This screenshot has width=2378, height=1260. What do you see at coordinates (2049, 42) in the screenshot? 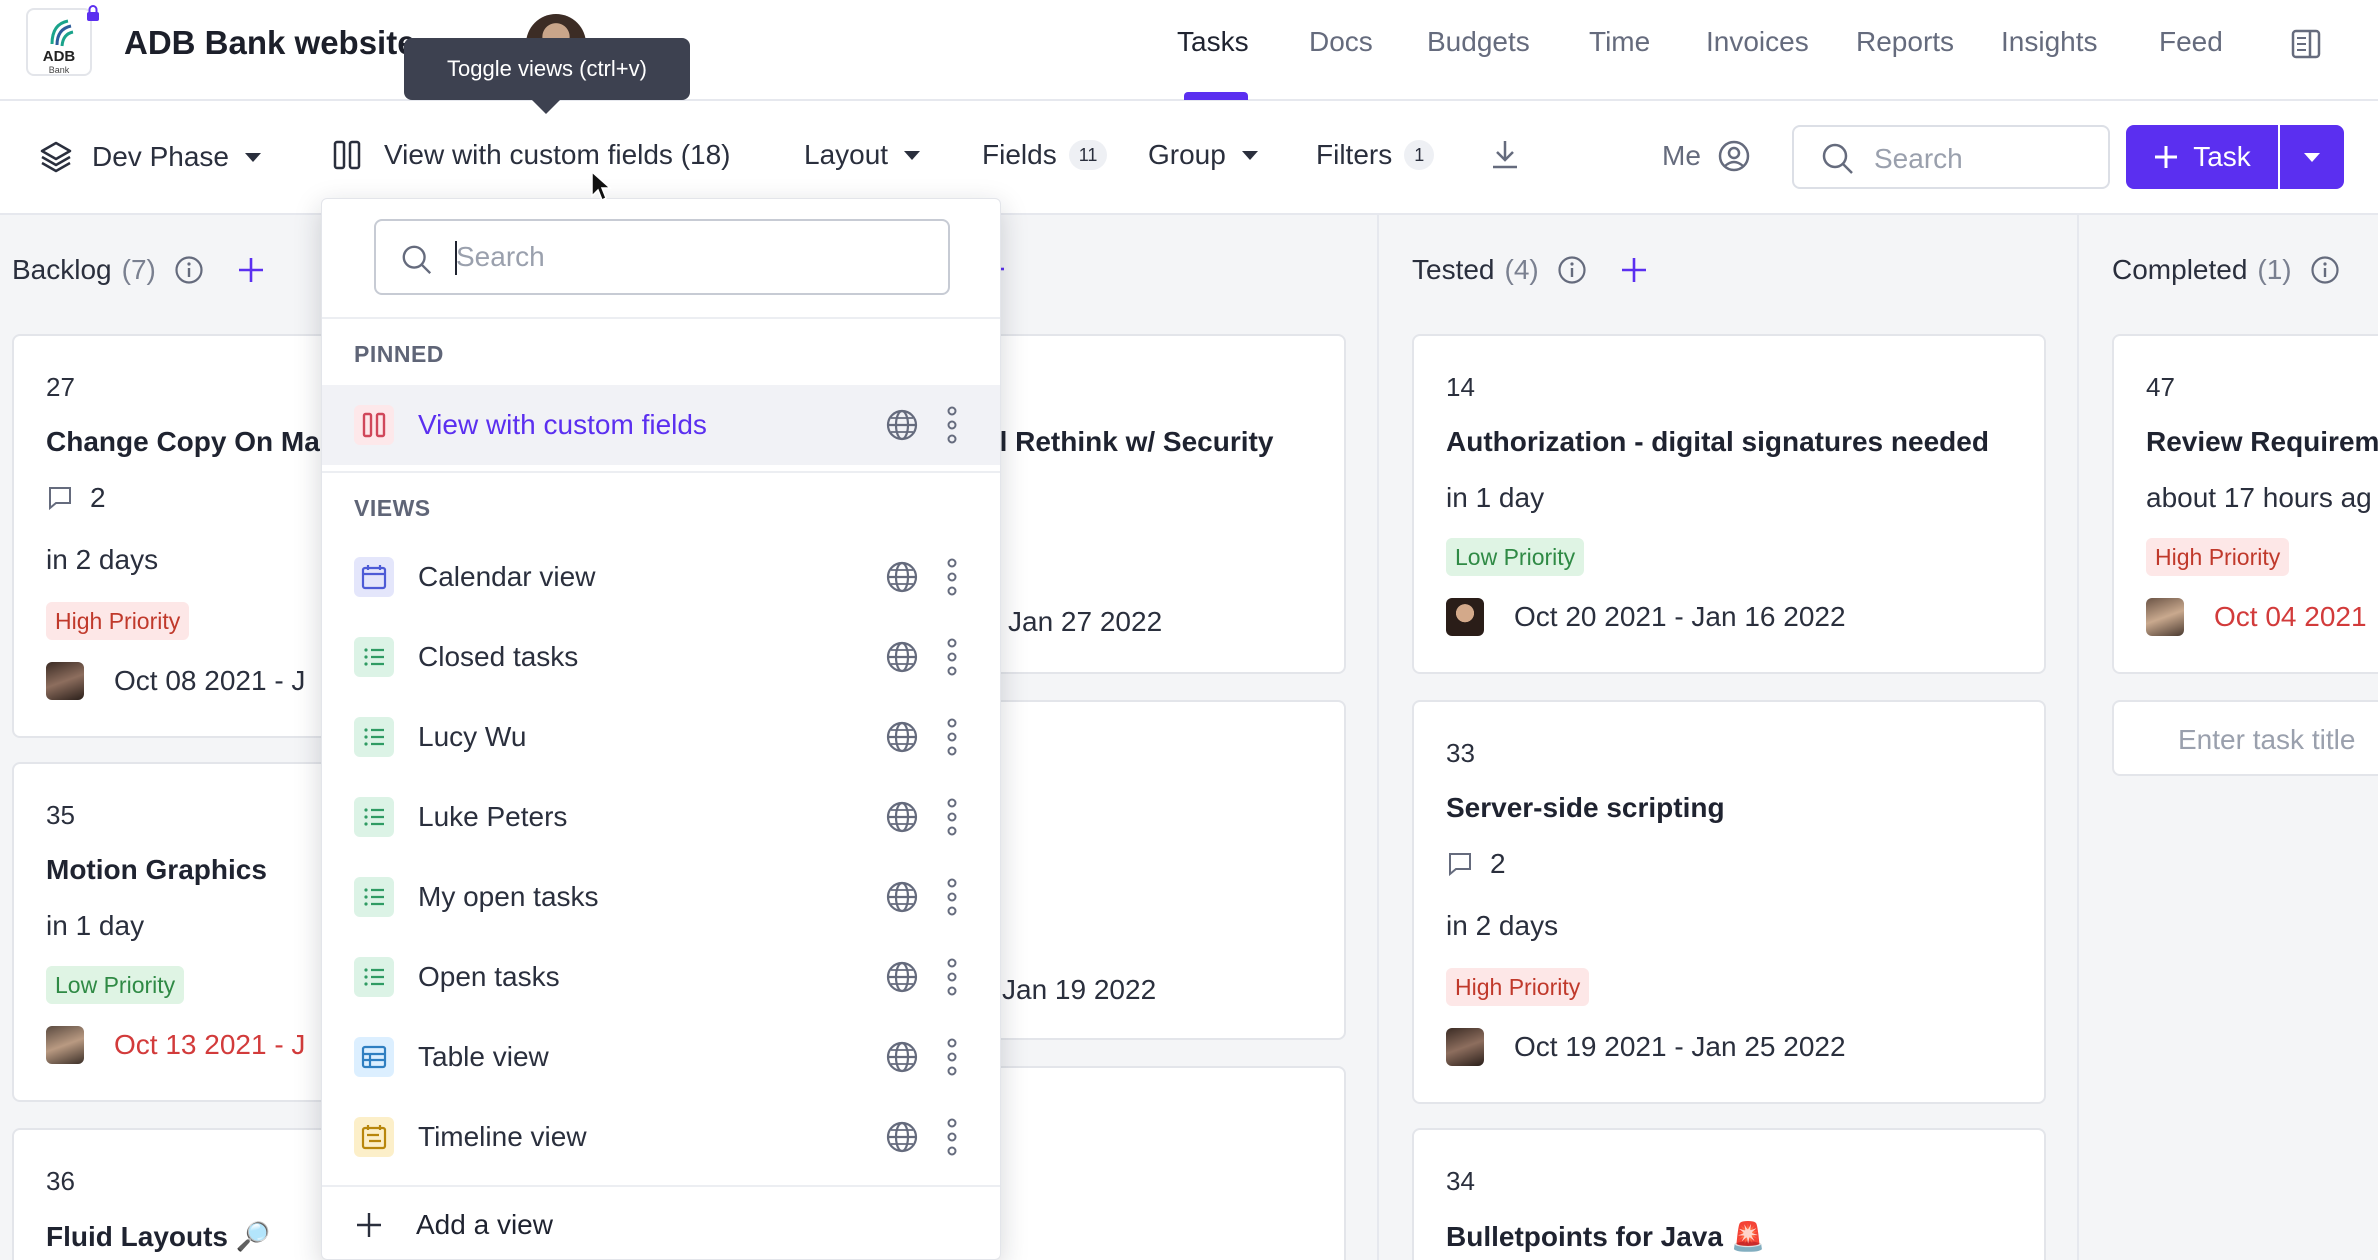
I see `nav-insights: Insights` at bounding box center [2049, 42].